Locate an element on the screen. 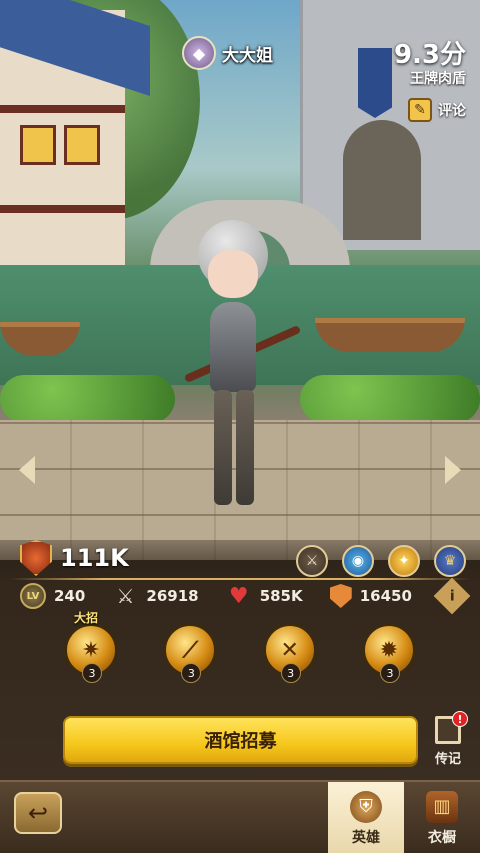 This screenshot has width=480, height=853. tab-hero: ⛨ 英雄 is located at coordinates (366, 817).